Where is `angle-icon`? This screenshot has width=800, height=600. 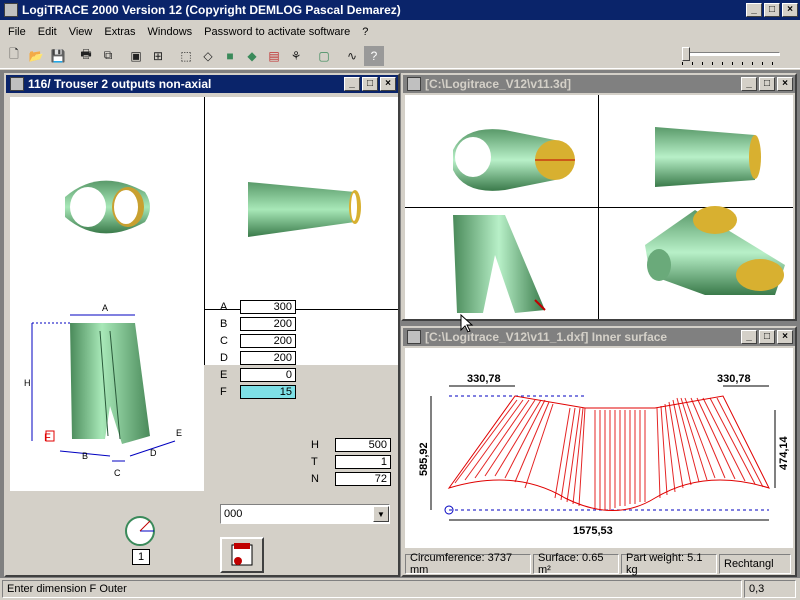
angle-icon is located at coordinates (140, 531).